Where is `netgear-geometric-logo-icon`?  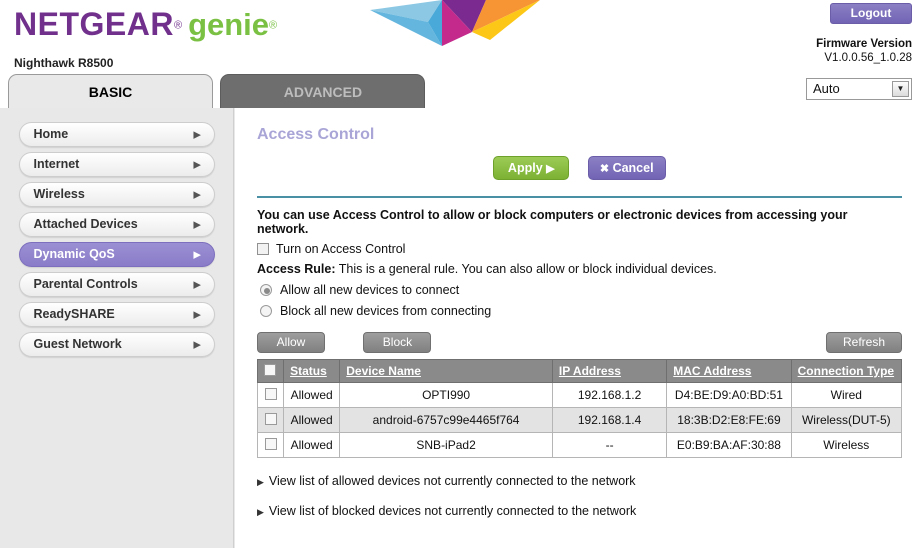
netgear-geometric-logo-icon is located at coordinates (455, 23).